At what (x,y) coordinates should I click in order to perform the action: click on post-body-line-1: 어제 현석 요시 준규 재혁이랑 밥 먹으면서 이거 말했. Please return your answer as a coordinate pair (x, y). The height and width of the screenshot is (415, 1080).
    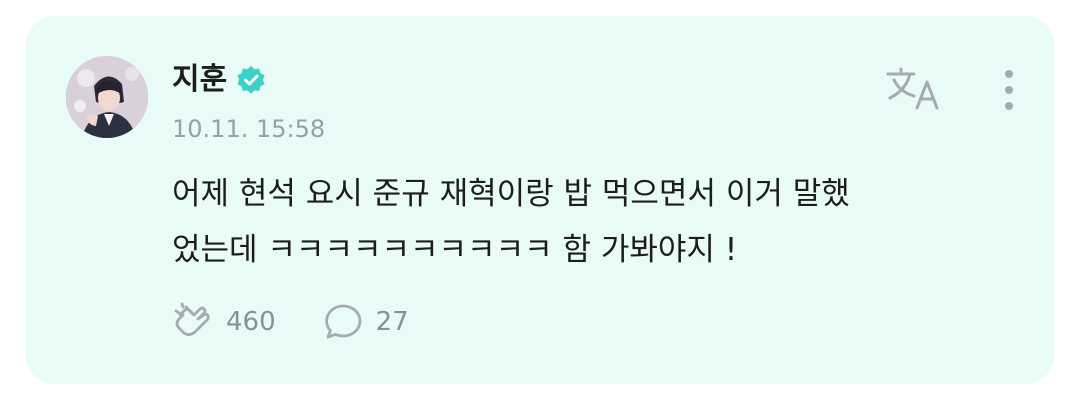
    Looking at the image, I should click on (511, 194).